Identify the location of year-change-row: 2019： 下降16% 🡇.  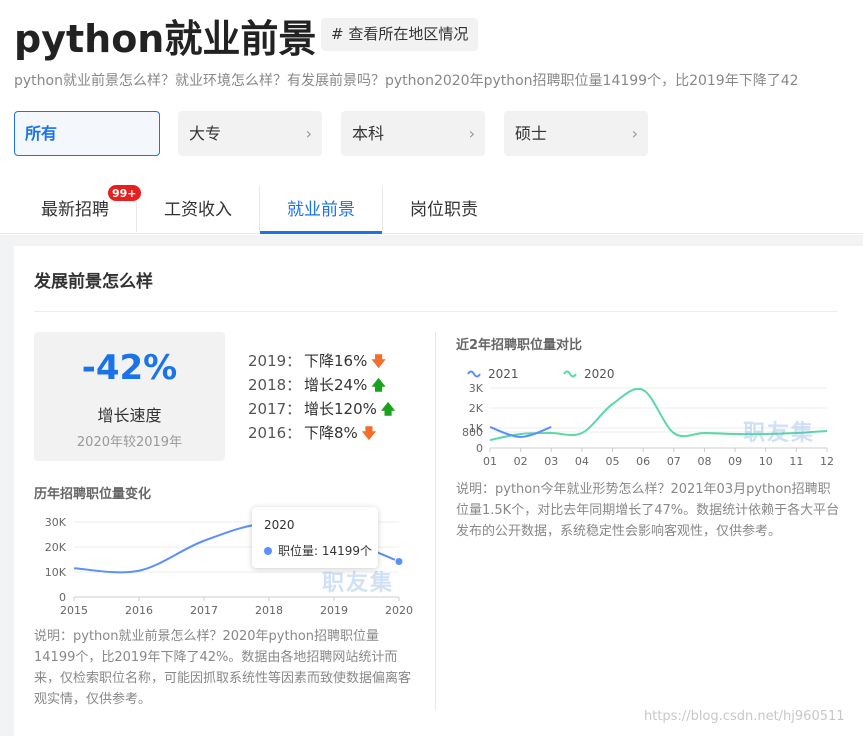
(317, 362).